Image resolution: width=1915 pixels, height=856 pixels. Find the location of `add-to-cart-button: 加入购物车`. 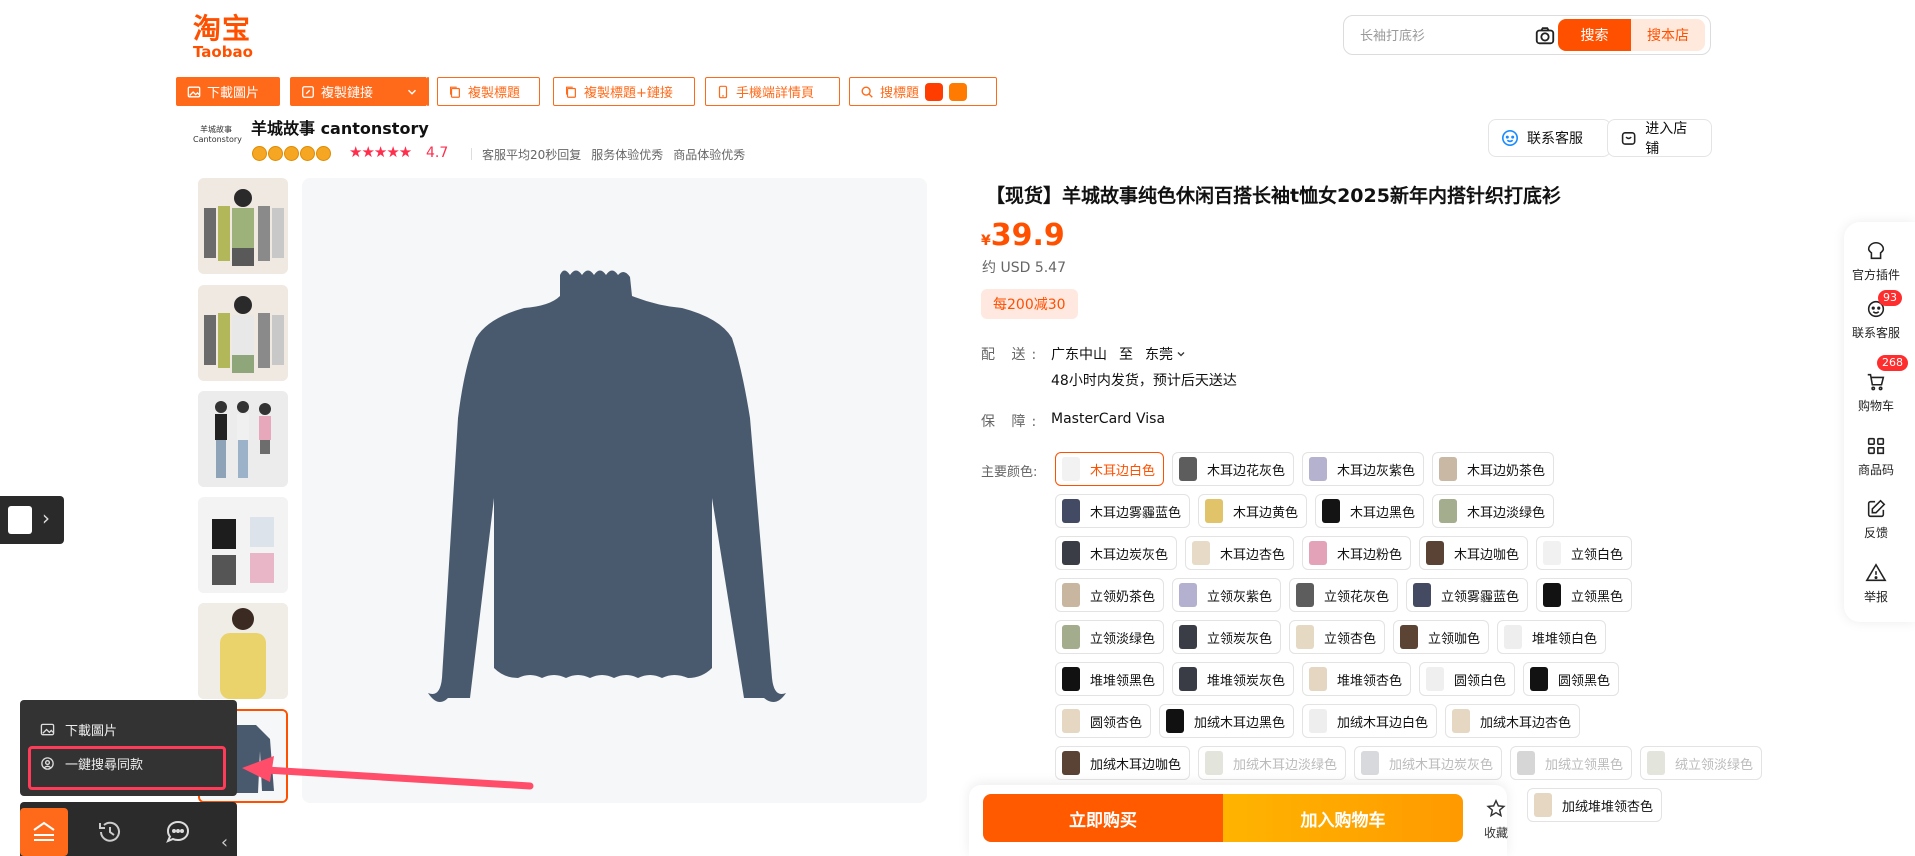

add-to-cart-button: 加入购物车 is located at coordinates (1343, 818).